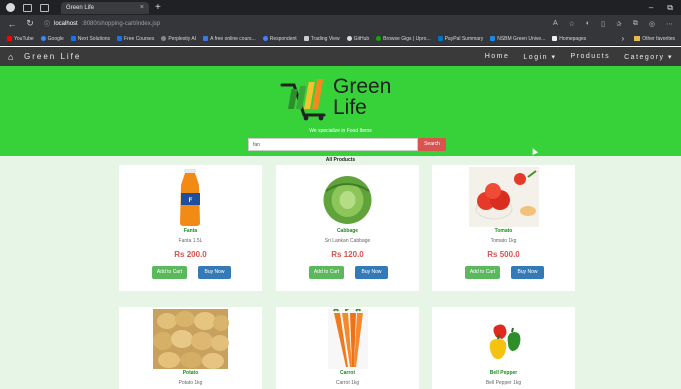  I want to click on search-input: fan, so click(333, 144).